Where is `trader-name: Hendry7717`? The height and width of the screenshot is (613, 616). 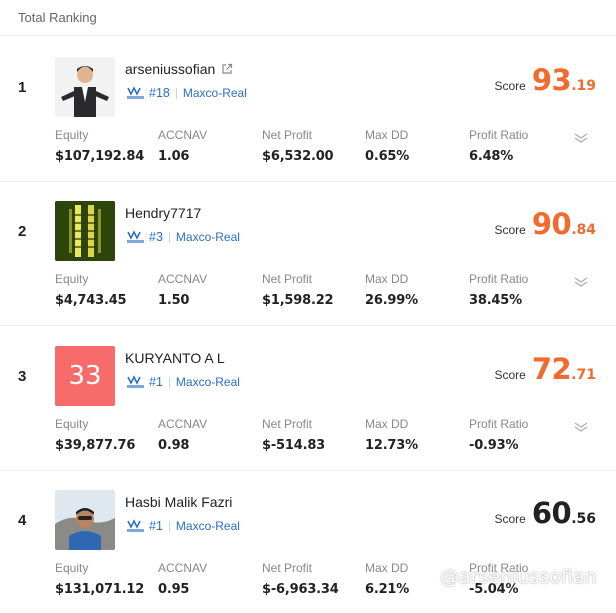 trader-name: Hendry7717 is located at coordinates (163, 213).